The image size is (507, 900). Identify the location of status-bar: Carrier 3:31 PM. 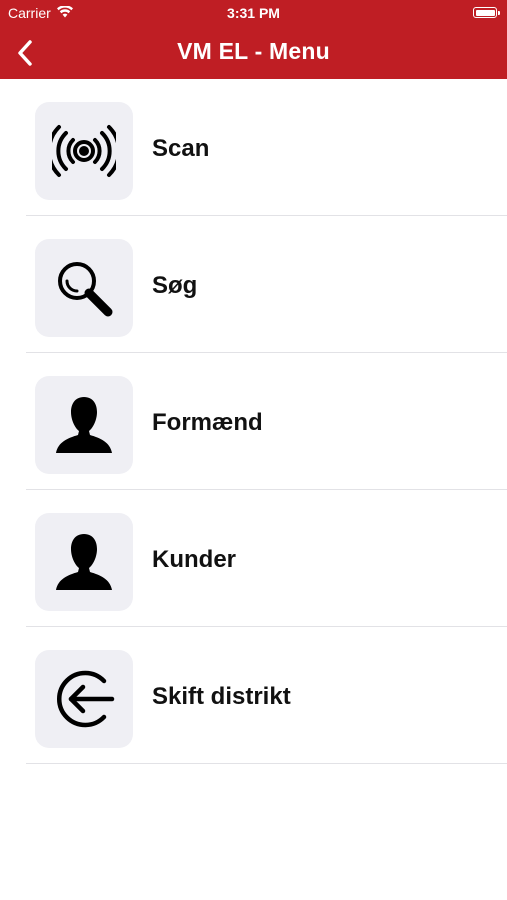
(253, 14).